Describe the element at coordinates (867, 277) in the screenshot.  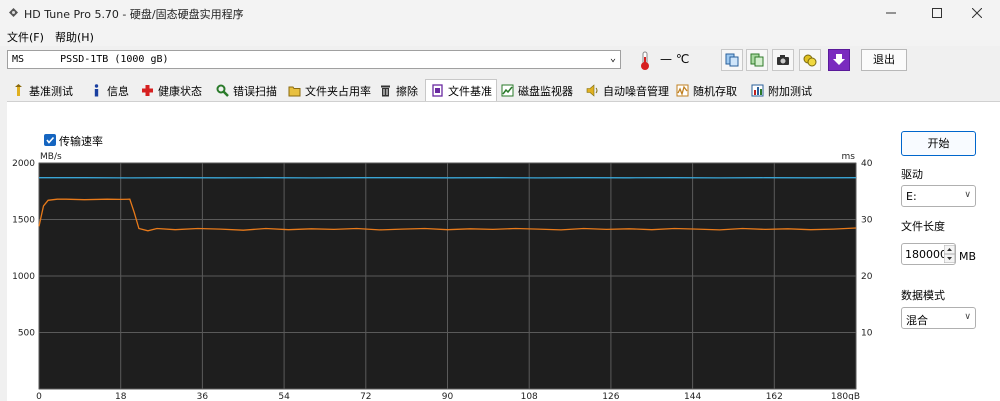
I see `y-right-tick-label: 20` at that location.